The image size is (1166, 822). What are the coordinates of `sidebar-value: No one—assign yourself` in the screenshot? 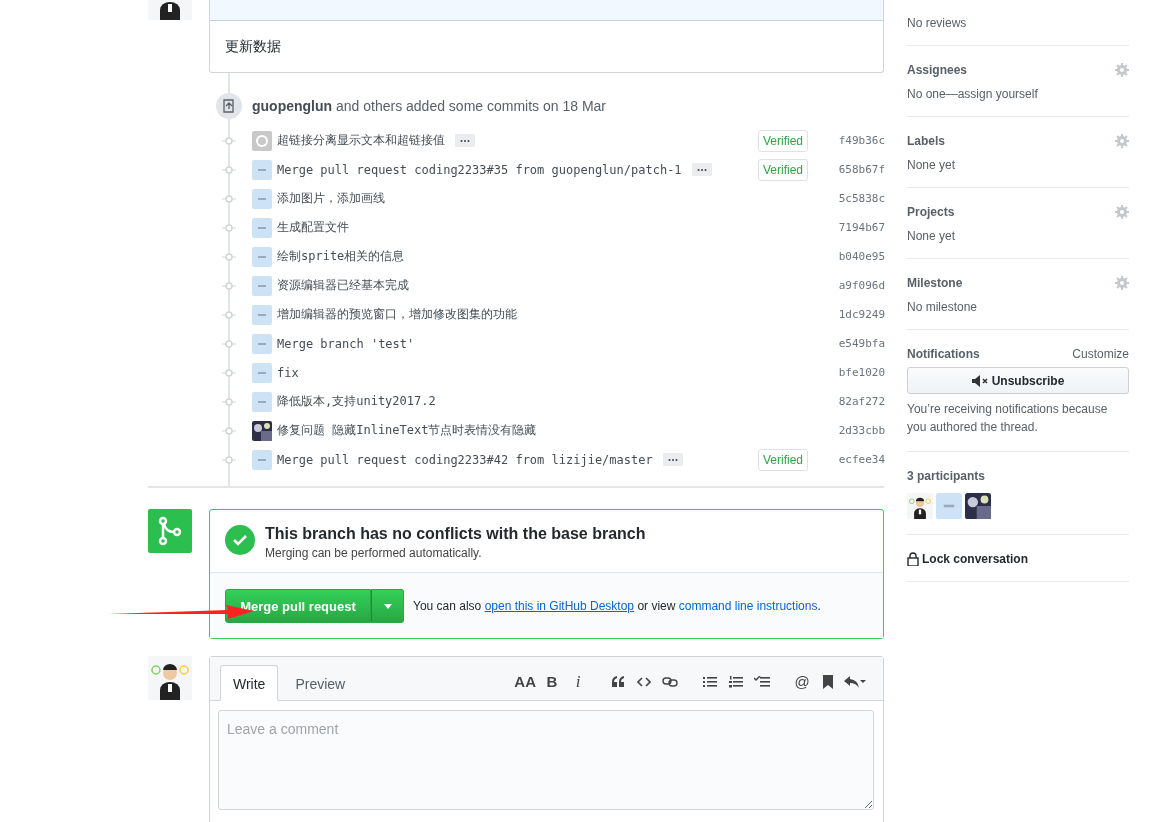 It's located at (973, 94).